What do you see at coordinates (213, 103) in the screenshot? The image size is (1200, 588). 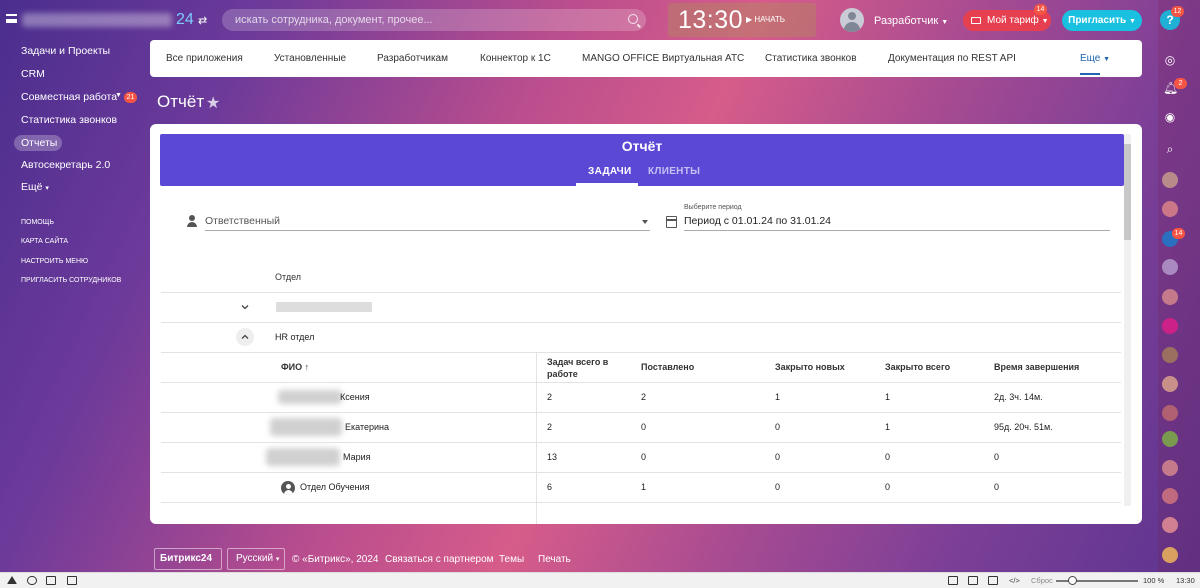 I see `star-icon: ★` at bounding box center [213, 103].